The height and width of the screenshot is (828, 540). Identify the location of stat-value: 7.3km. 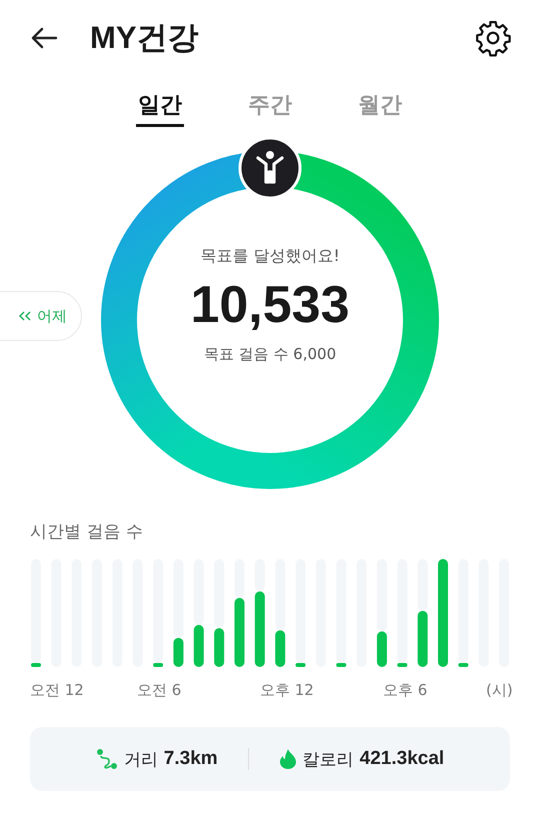
(191, 759).